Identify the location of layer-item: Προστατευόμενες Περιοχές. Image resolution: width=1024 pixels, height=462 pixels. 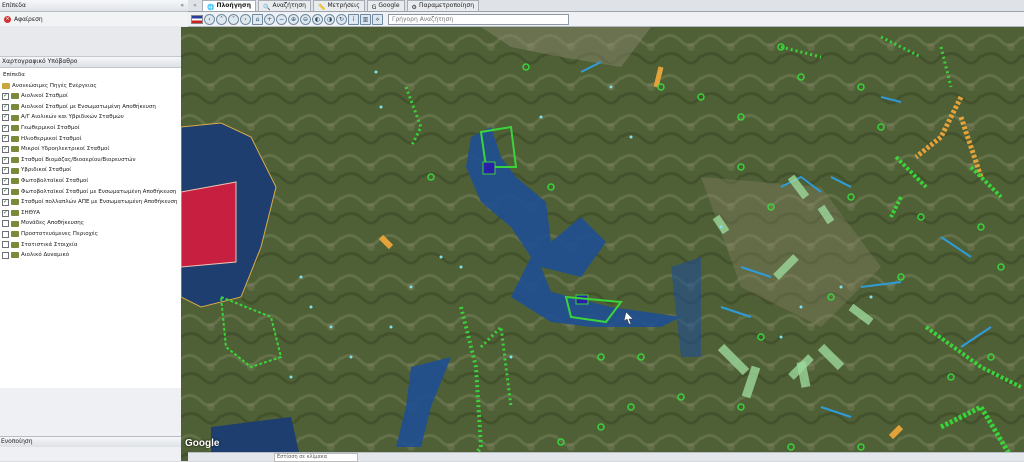
(94, 234).